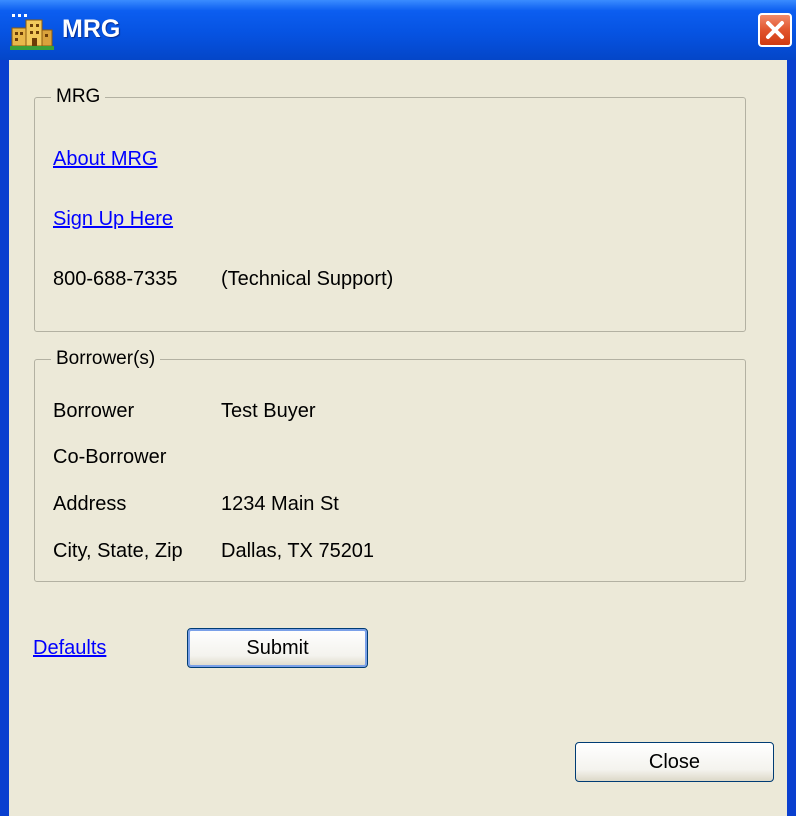 The image size is (796, 816). What do you see at coordinates (106, 358) in the screenshot?
I see `borrowers-group-legend: Borrower(s)` at bounding box center [106, 358].